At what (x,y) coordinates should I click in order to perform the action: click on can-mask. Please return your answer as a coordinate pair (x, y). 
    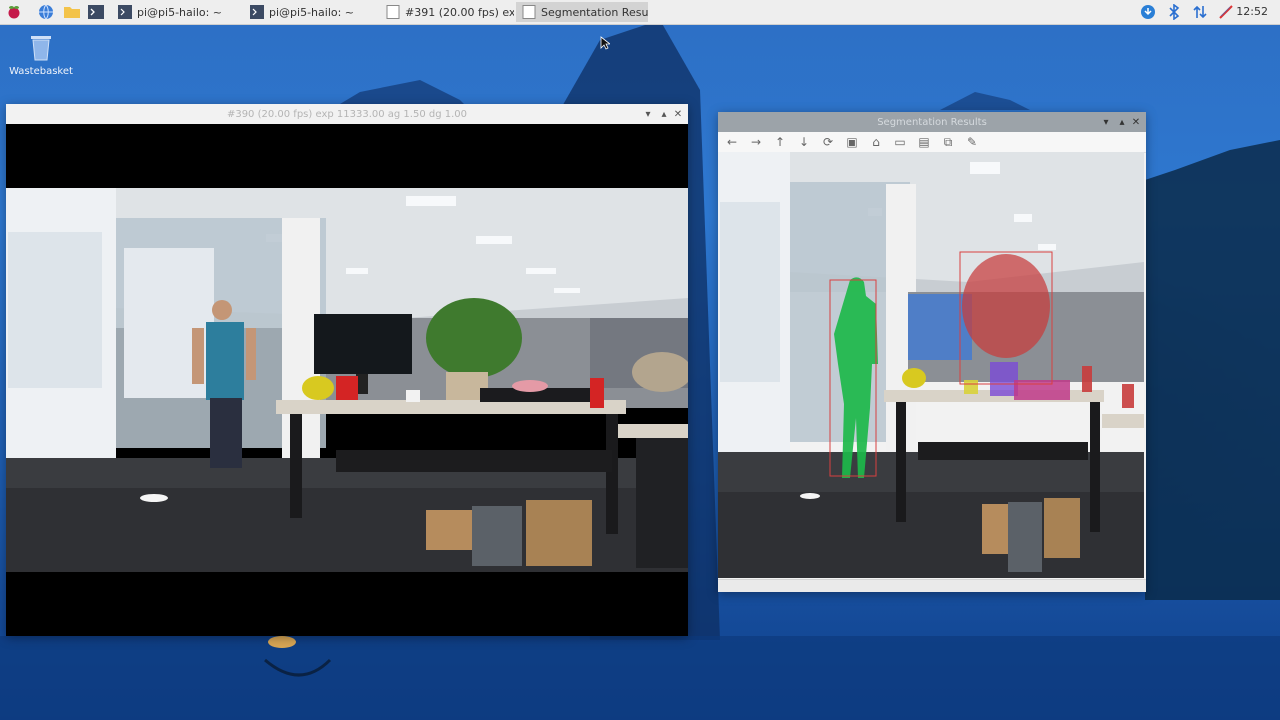
    Looking at the image, I should click on (1087, 379).